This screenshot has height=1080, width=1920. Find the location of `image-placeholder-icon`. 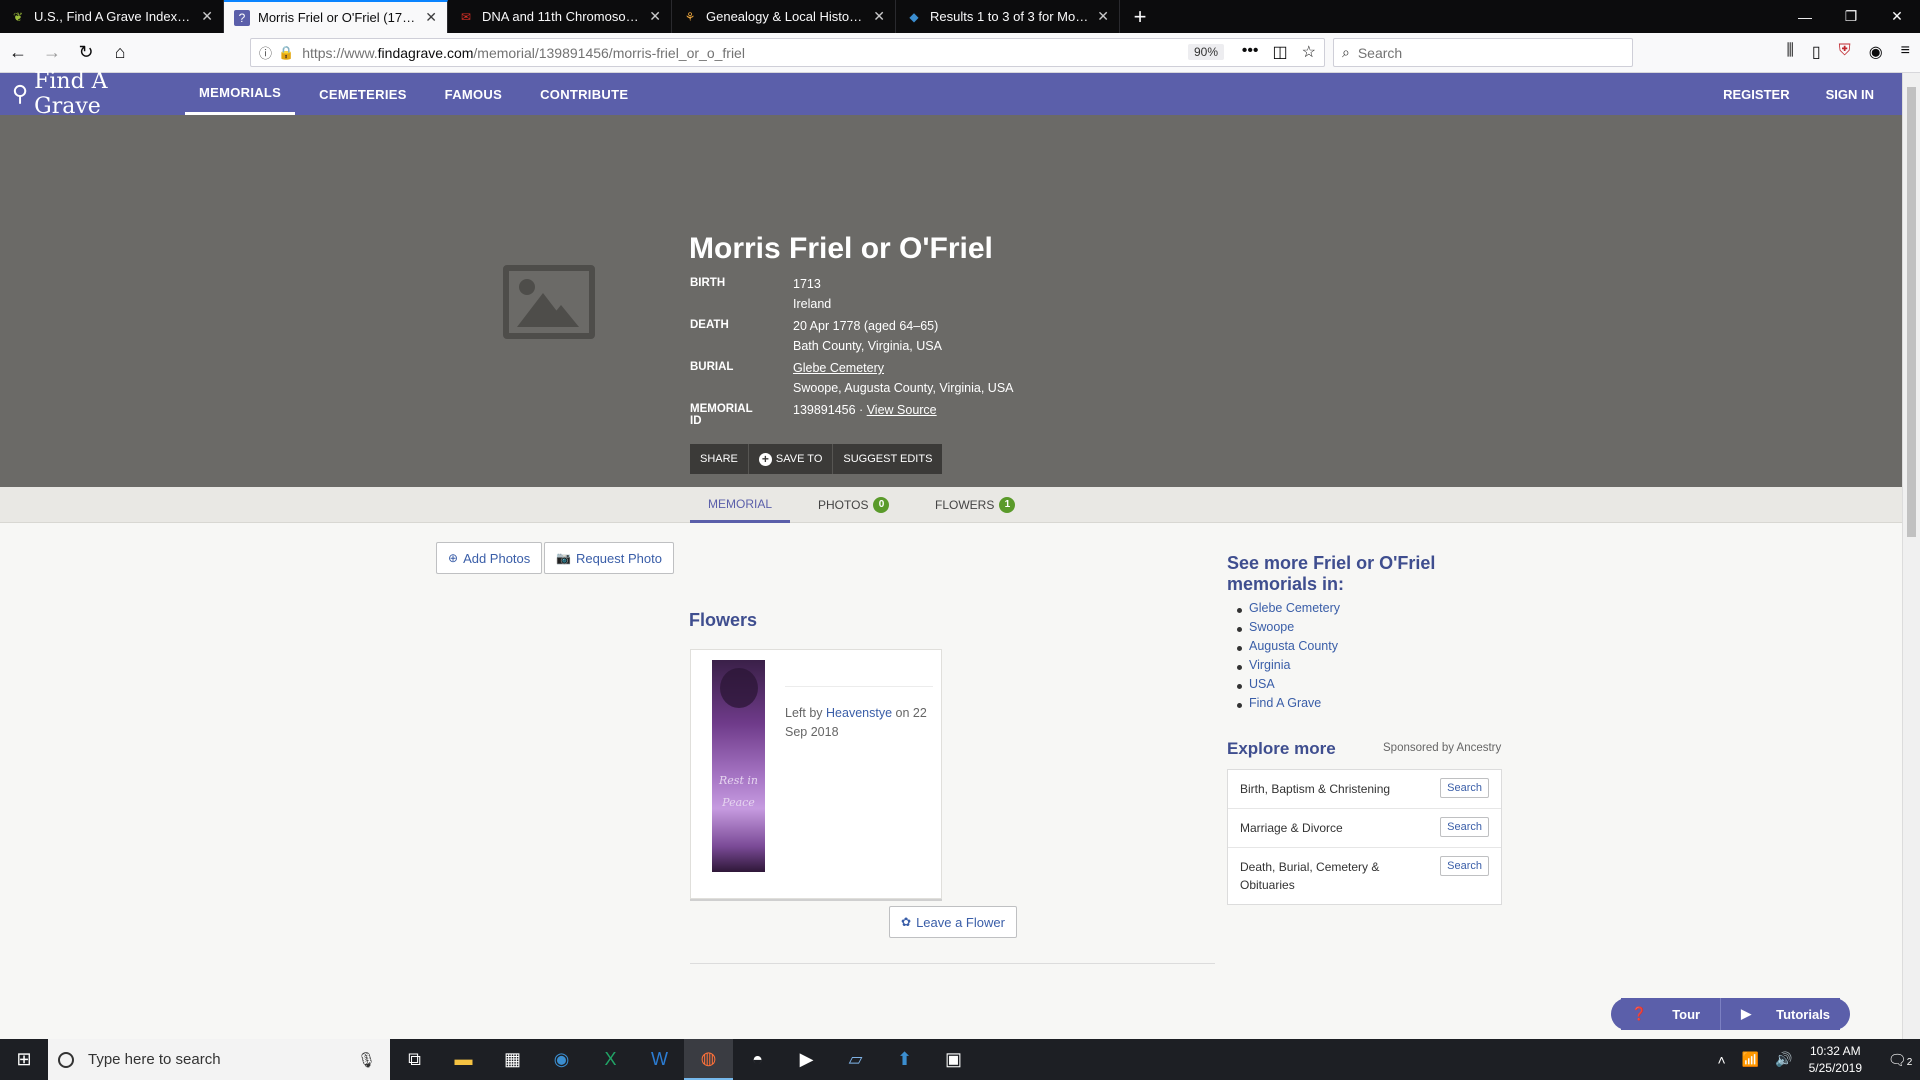

image-placeholder-icon is located at coordinates (549, 302).